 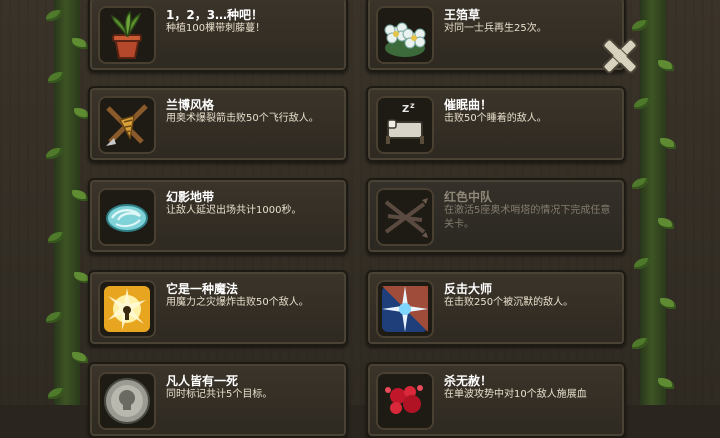 What do you see at coordinates (405, 35) in the screenshot?
I see `flowers-icon` at bounding box center [405, 35].